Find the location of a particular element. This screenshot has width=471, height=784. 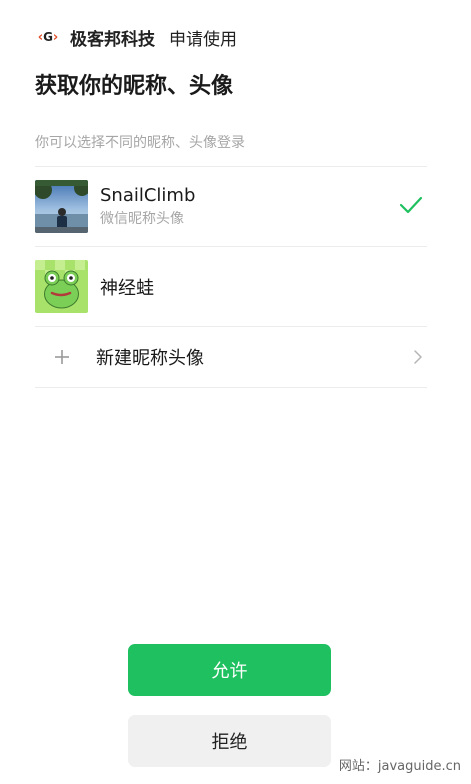

profile-option-wechat: SnailClimb 微信昵称头像 is located at coordinates (231, 206).